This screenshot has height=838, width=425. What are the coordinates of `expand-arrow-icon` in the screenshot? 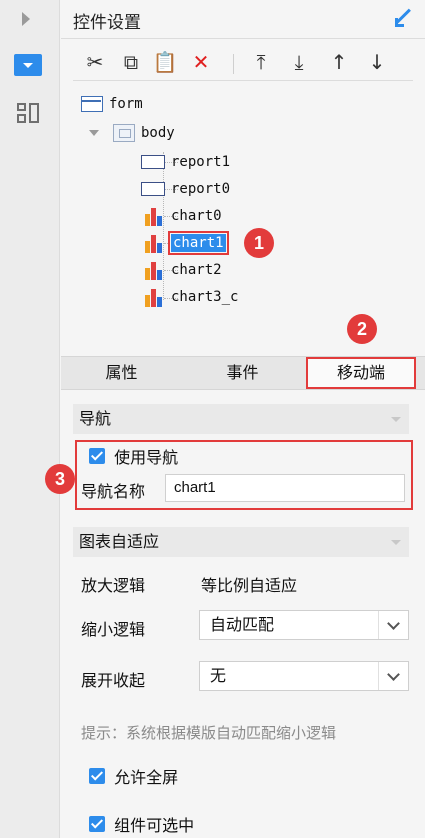 It's located at (26, 19).